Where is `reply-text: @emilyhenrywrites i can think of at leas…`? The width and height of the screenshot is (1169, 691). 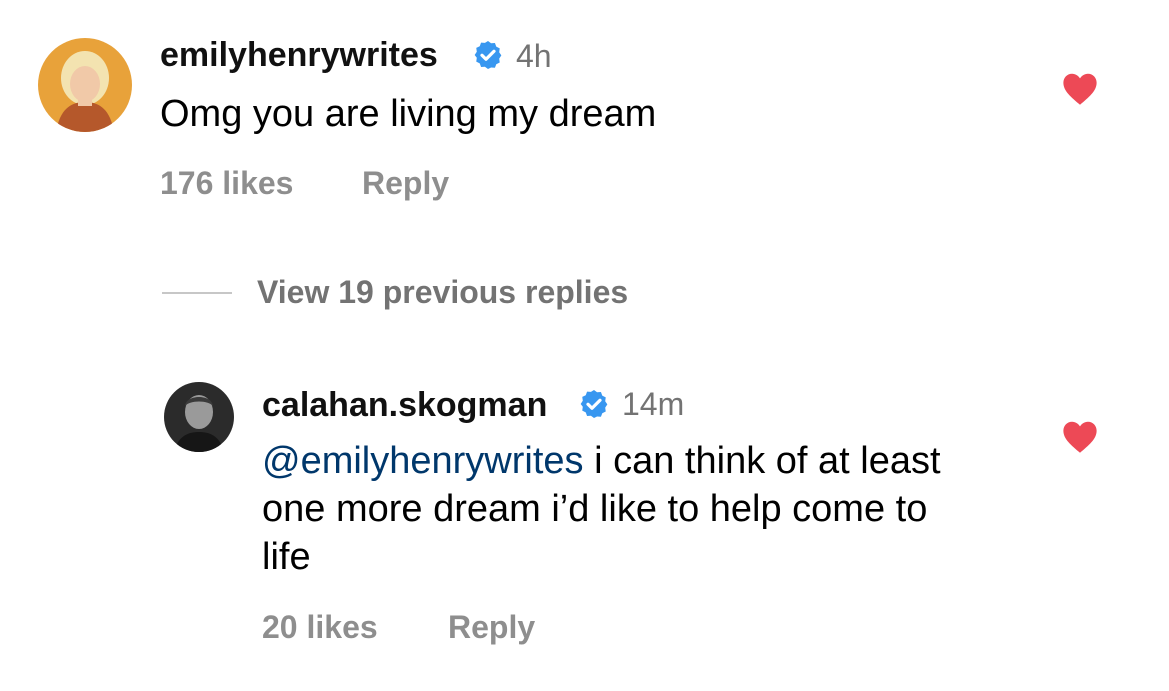
reply-text: @emilyhenrywrites i can think of at leas… is located at coordinates (622, 509).